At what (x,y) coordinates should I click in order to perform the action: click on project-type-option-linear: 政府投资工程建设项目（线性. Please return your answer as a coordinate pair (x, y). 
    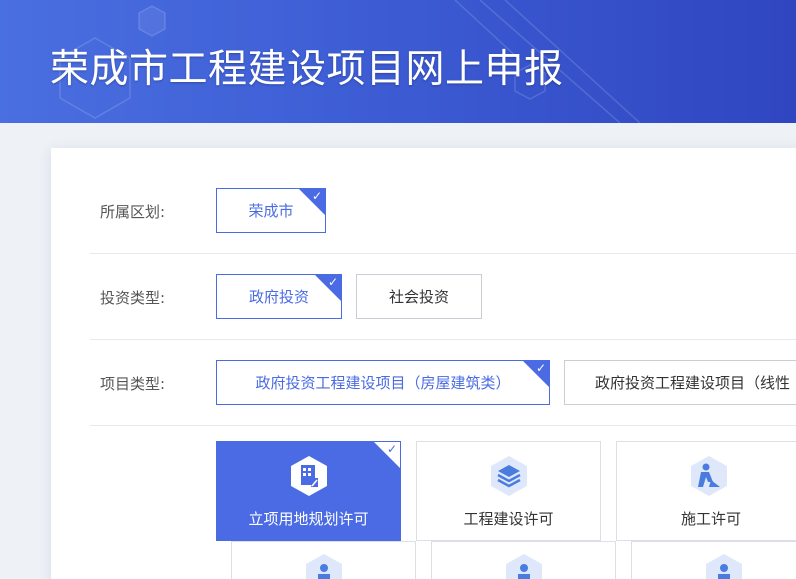
    Looking at the image, I should click on (680, 382).